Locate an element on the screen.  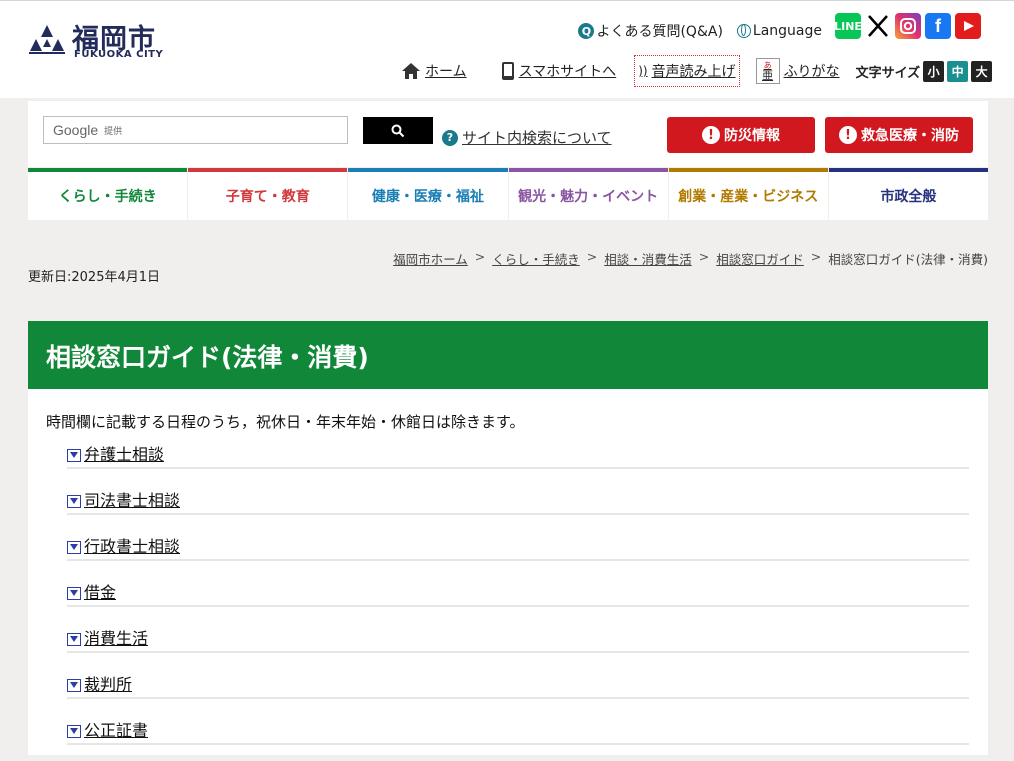
home-label: ホーム is located at coordinates (446, 72).